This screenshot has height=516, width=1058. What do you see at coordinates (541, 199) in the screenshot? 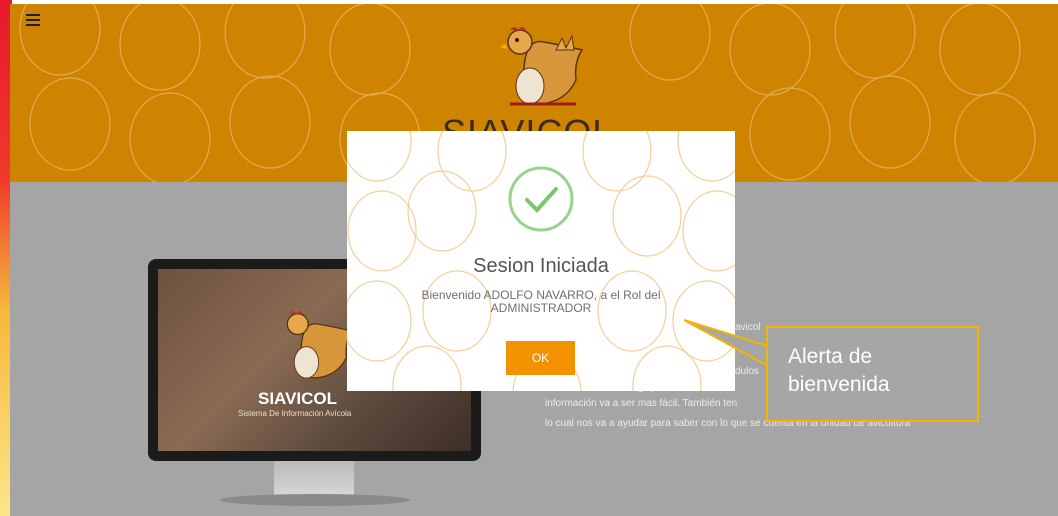
I see `success-check-icon` at bounding box center [541, 199].